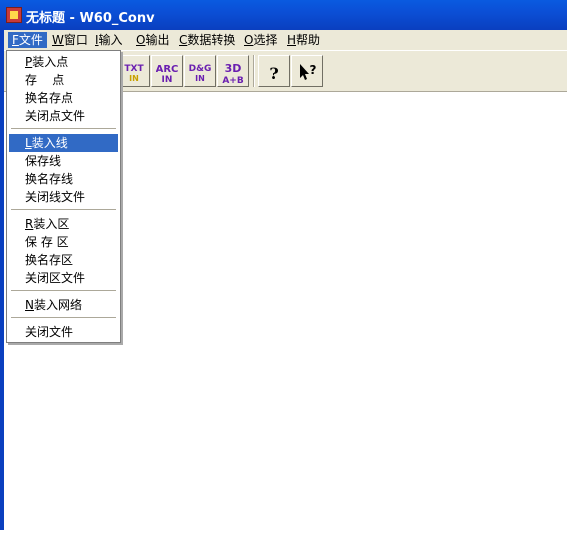 This screenshot has width=567, height=536. I want to click on svg-text: A+B, so click(233, 80).